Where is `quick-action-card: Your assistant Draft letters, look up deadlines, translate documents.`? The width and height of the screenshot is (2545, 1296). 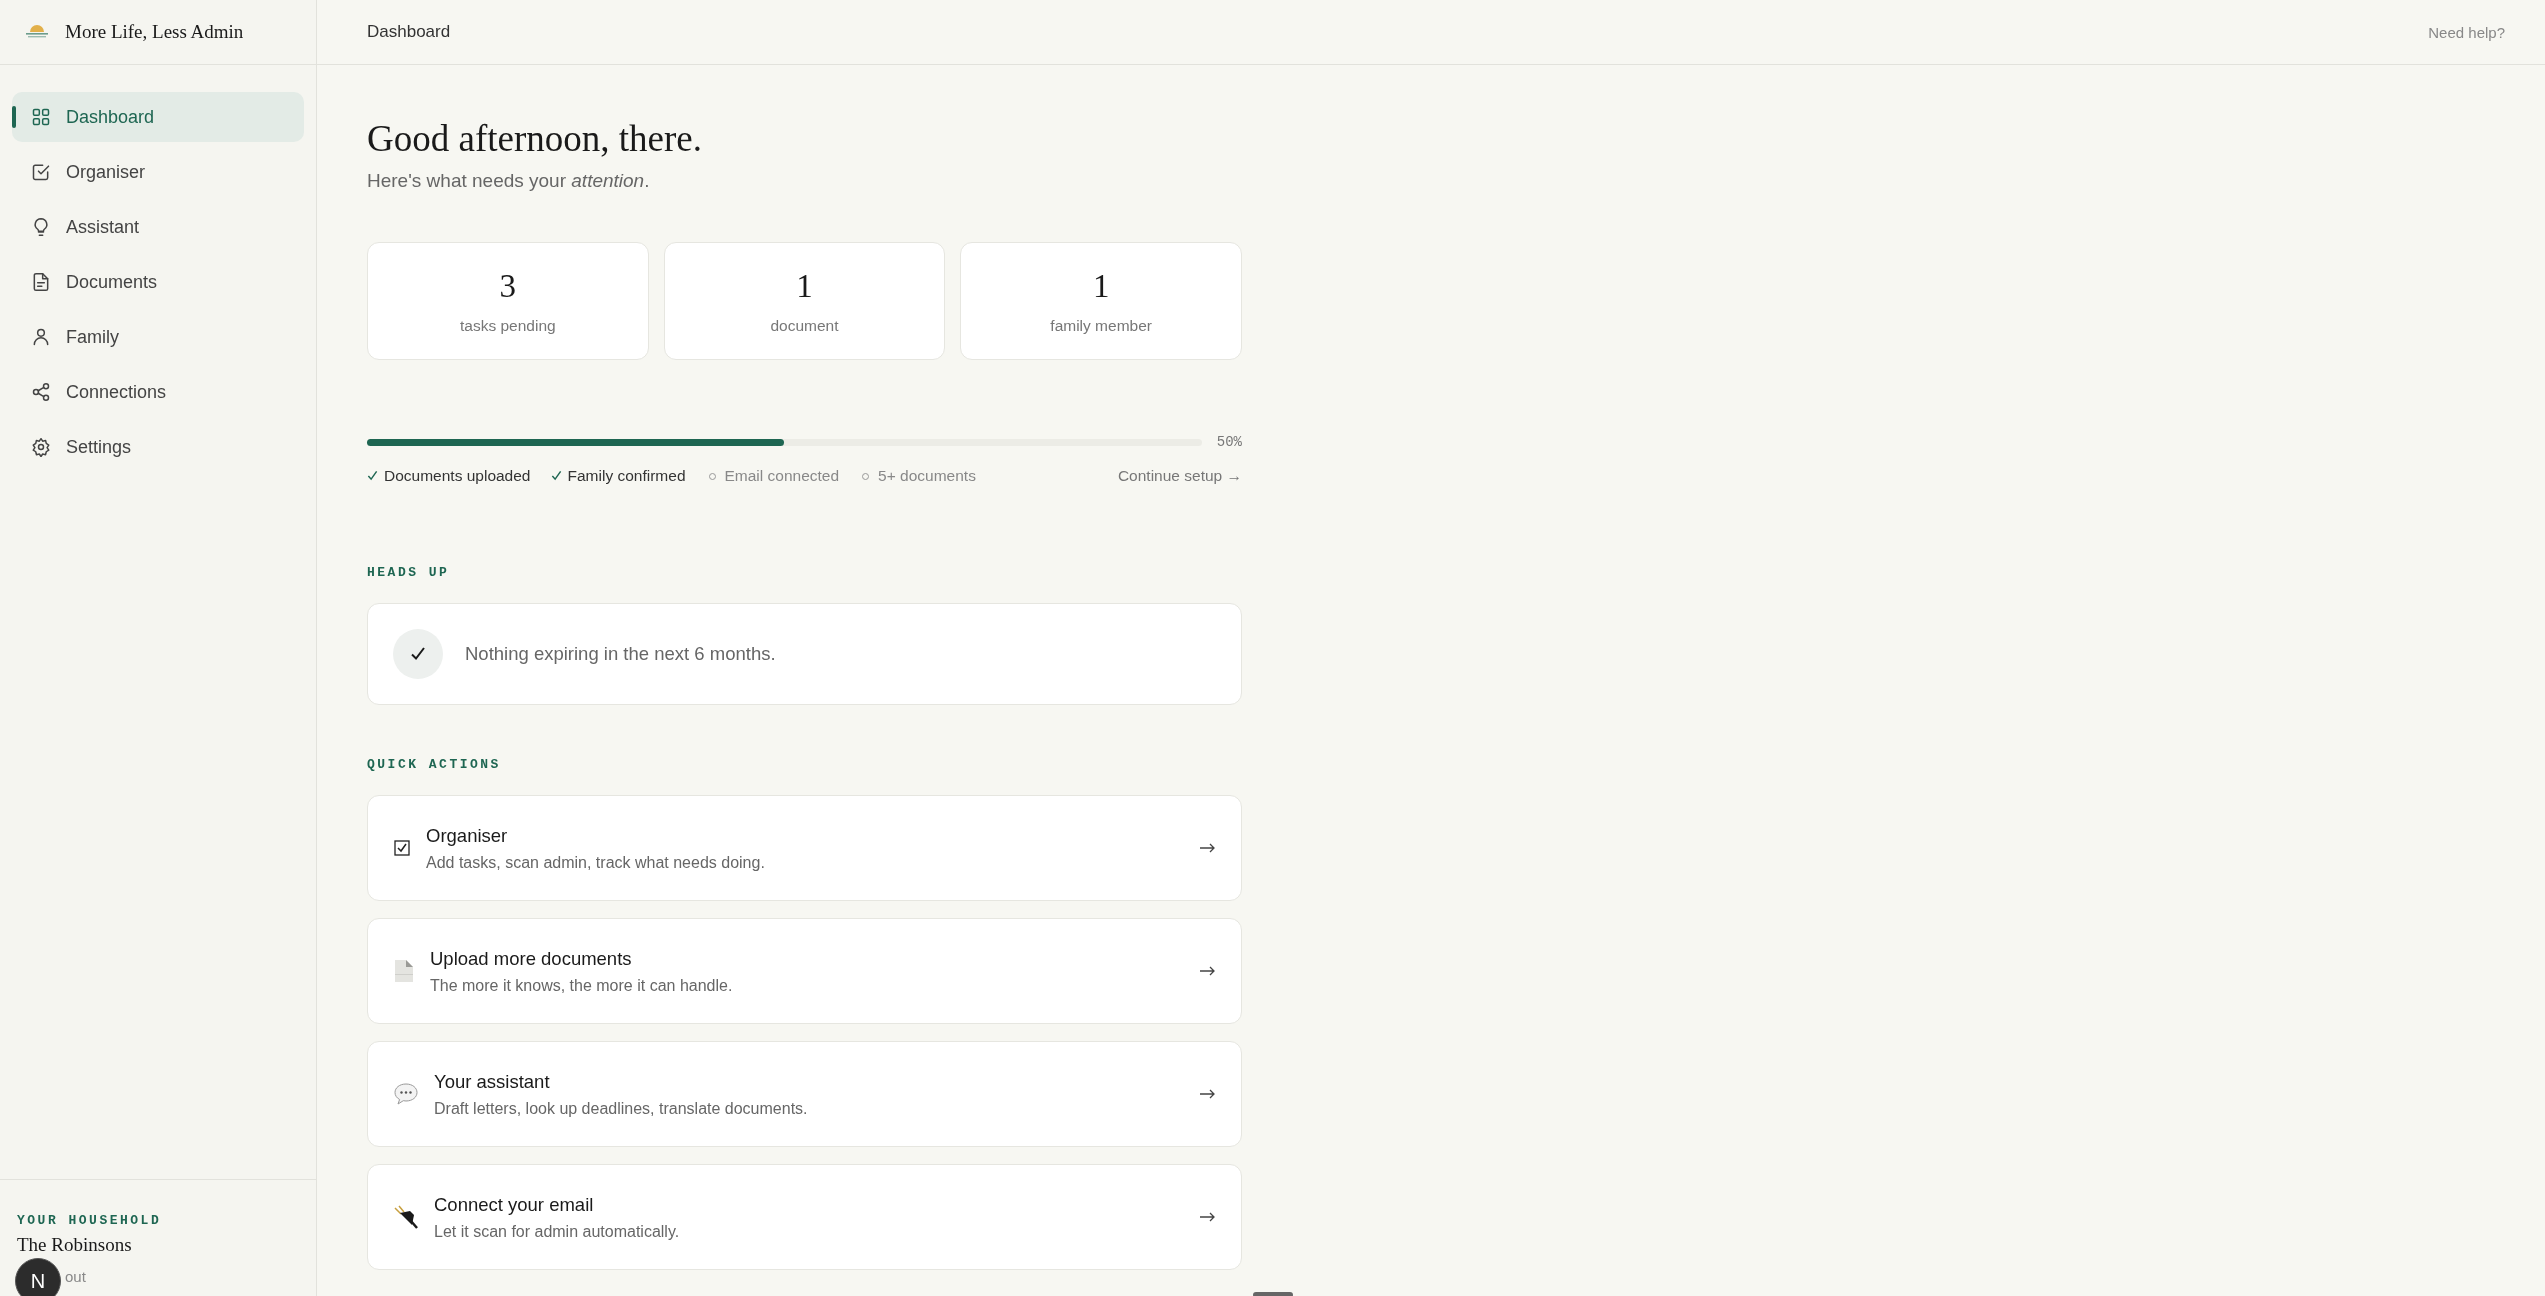
quick-action-card: Your assistant Draft letters, look up deadlines, translate documents. is located at coordinates (804, 1094).